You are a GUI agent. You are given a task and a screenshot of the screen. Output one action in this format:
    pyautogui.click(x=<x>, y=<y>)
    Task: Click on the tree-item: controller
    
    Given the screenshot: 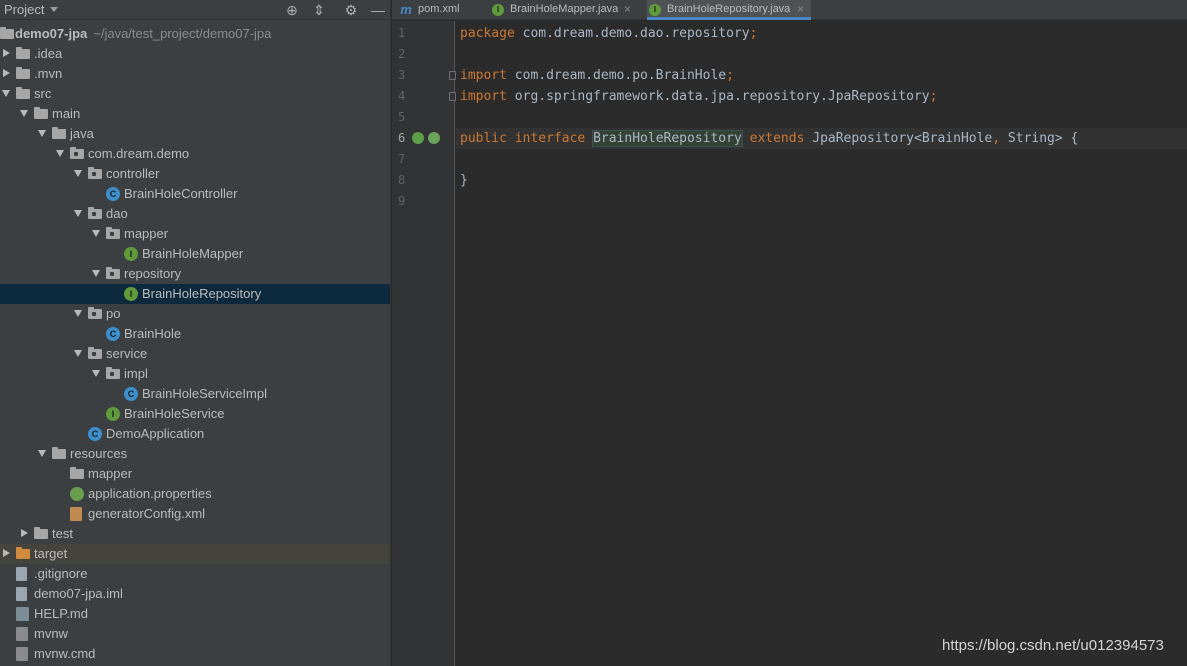 What is the action you would take?
    pyautogui.click(x=195, y=174)
    